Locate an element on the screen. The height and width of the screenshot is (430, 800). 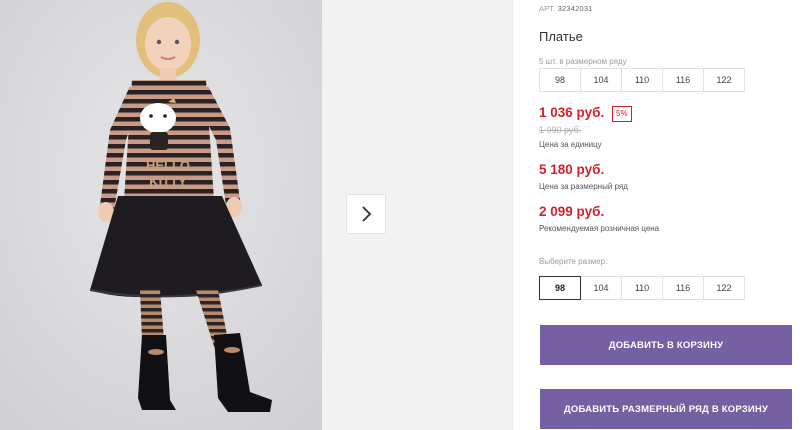
retail-price: 2 099 руб. is located at coordinates (572, 211).